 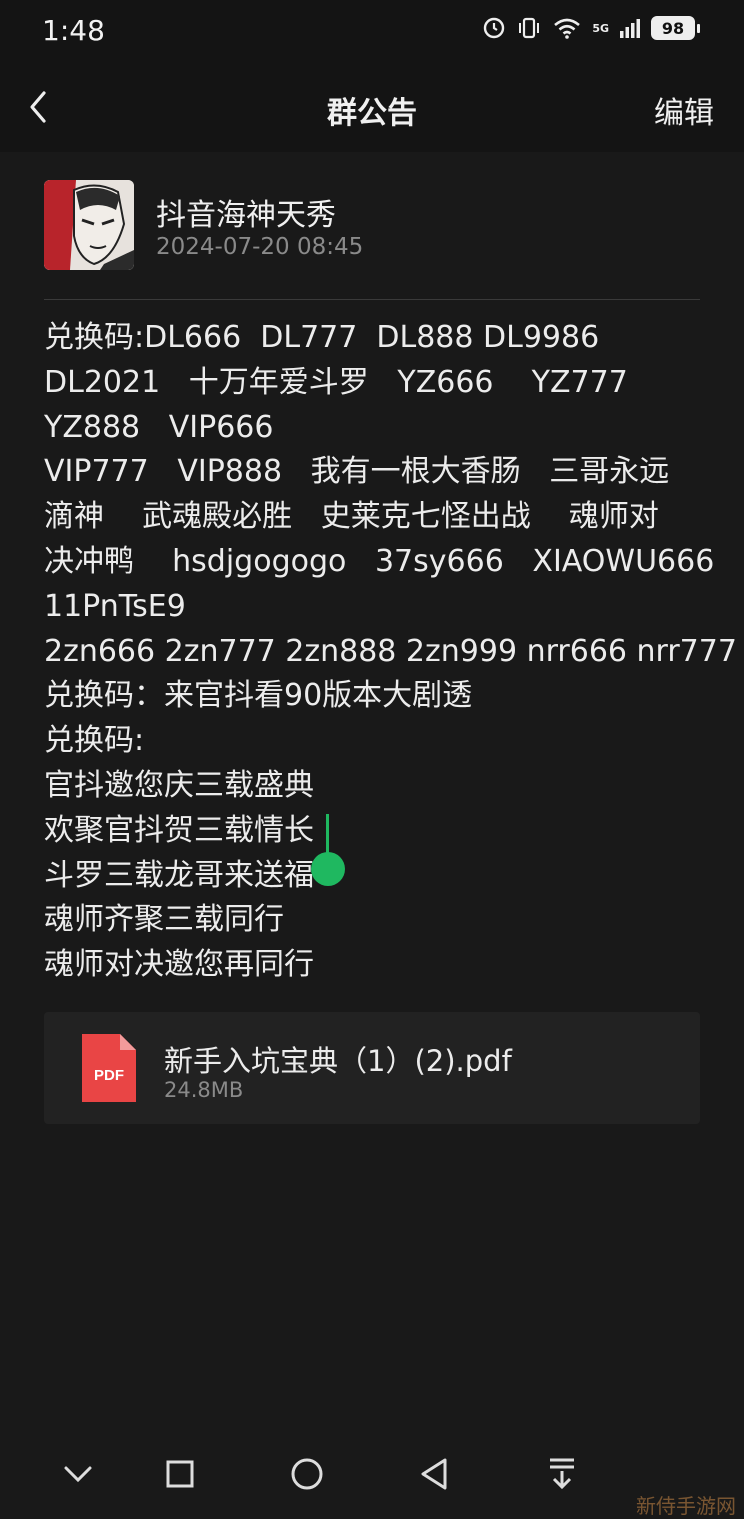 I want to click on content-line: 11PnTsE9, so click(x=115, y=606).